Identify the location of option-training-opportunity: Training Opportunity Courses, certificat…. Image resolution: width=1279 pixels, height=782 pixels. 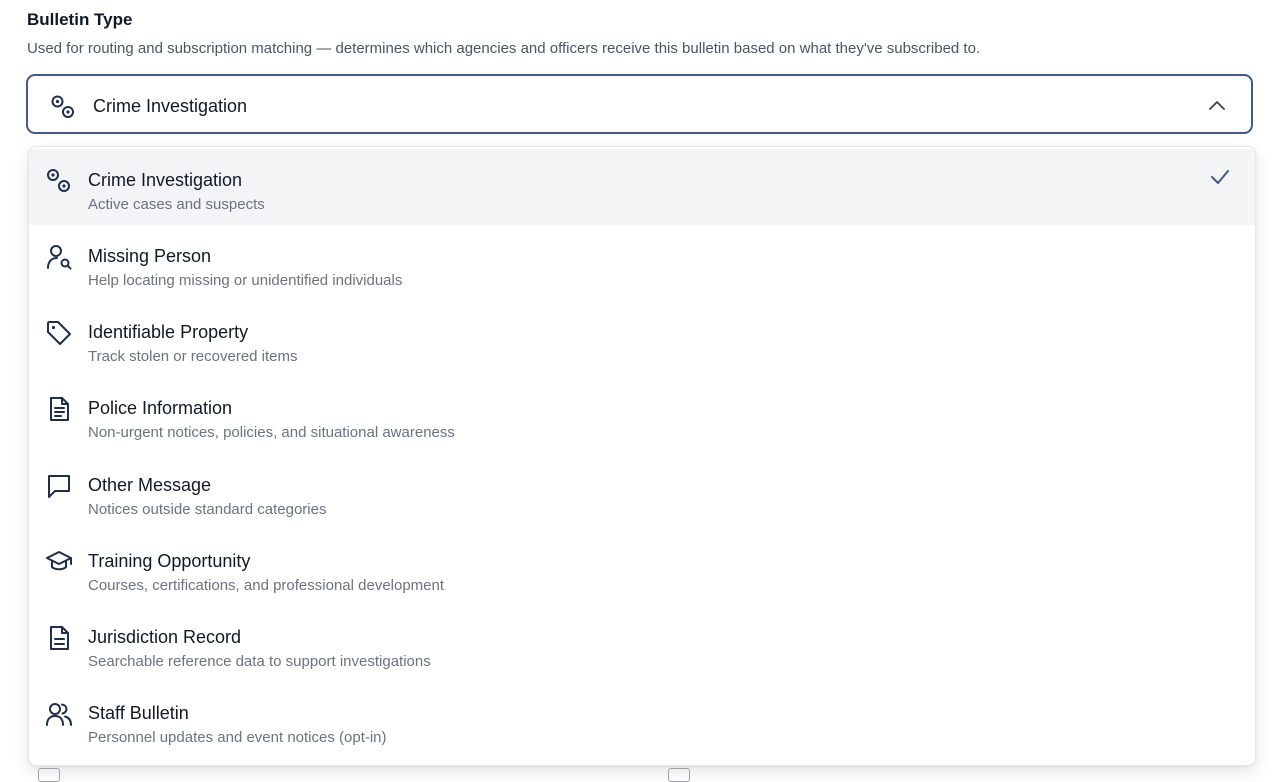
(642, 568).